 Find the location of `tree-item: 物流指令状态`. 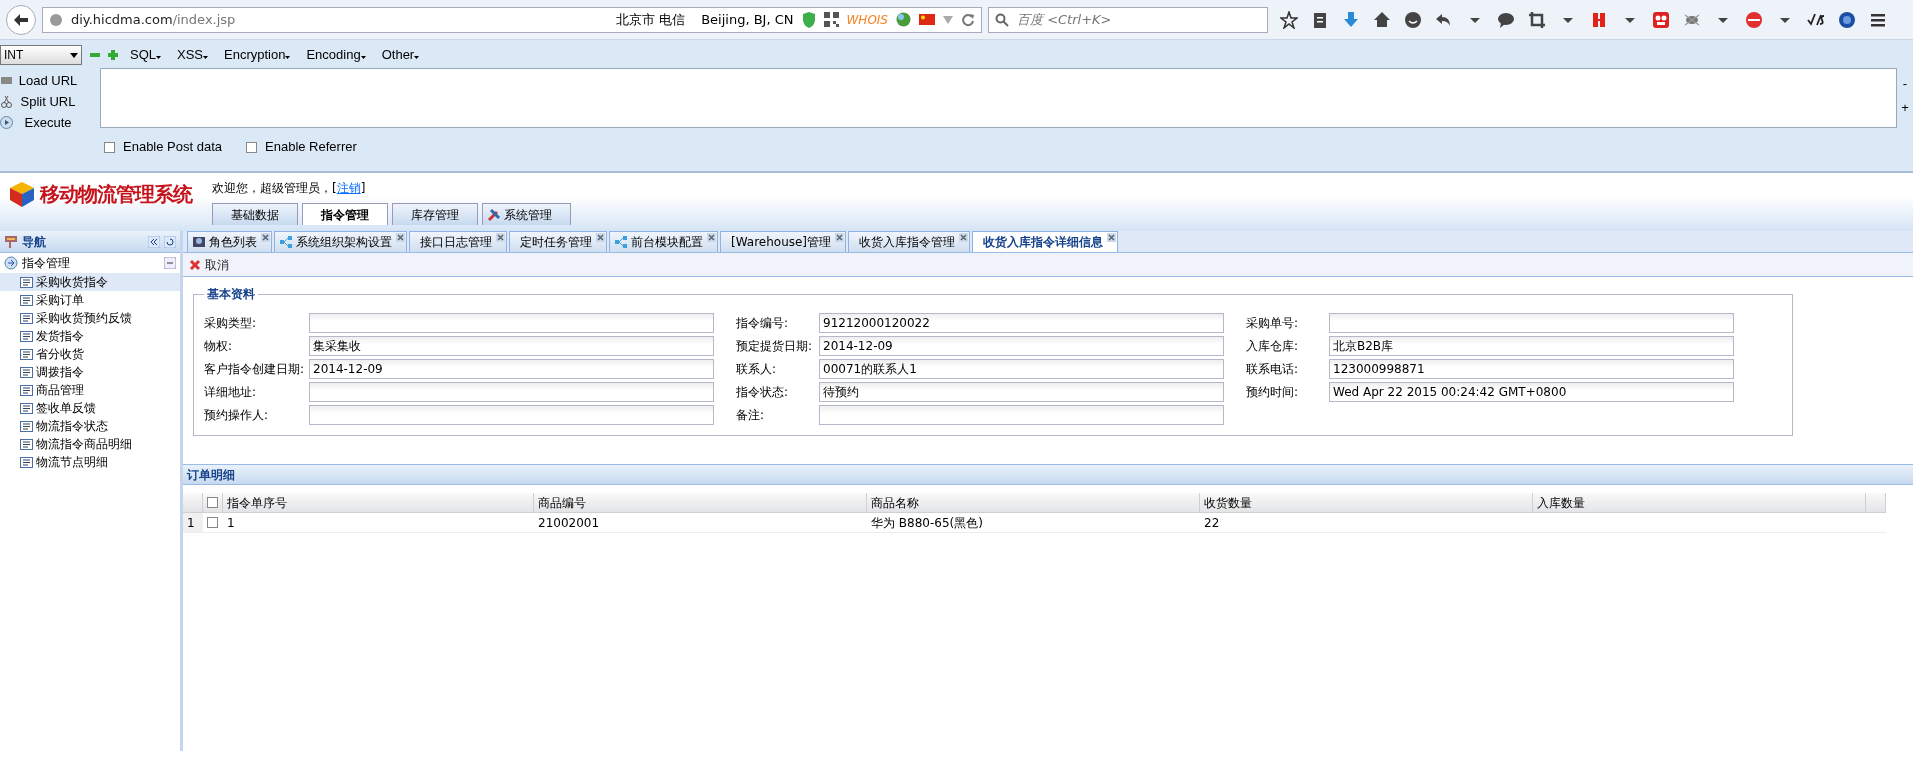

tree-item: 物流指令状态 is located at coordinates (90, 426).